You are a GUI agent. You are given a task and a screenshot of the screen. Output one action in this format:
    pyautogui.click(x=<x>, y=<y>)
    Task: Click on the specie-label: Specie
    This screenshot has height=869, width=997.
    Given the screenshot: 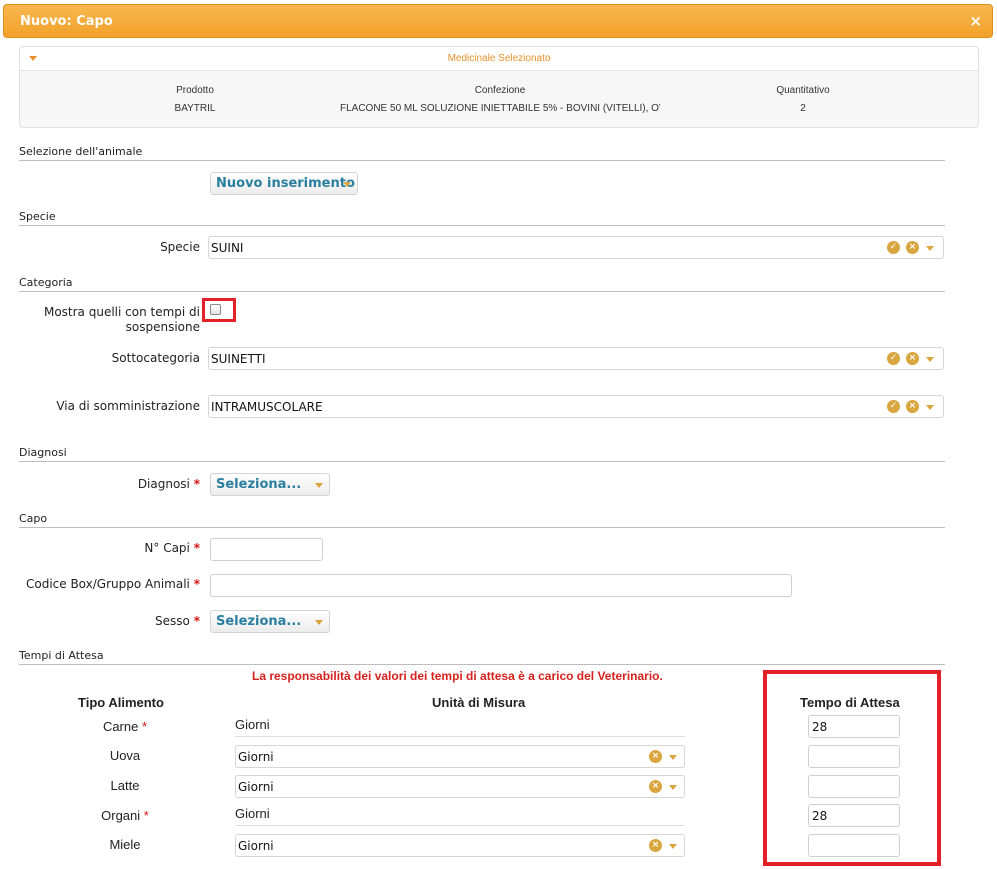 What is the action you would take?
    pyautogui.click(x=180, y=247)
    